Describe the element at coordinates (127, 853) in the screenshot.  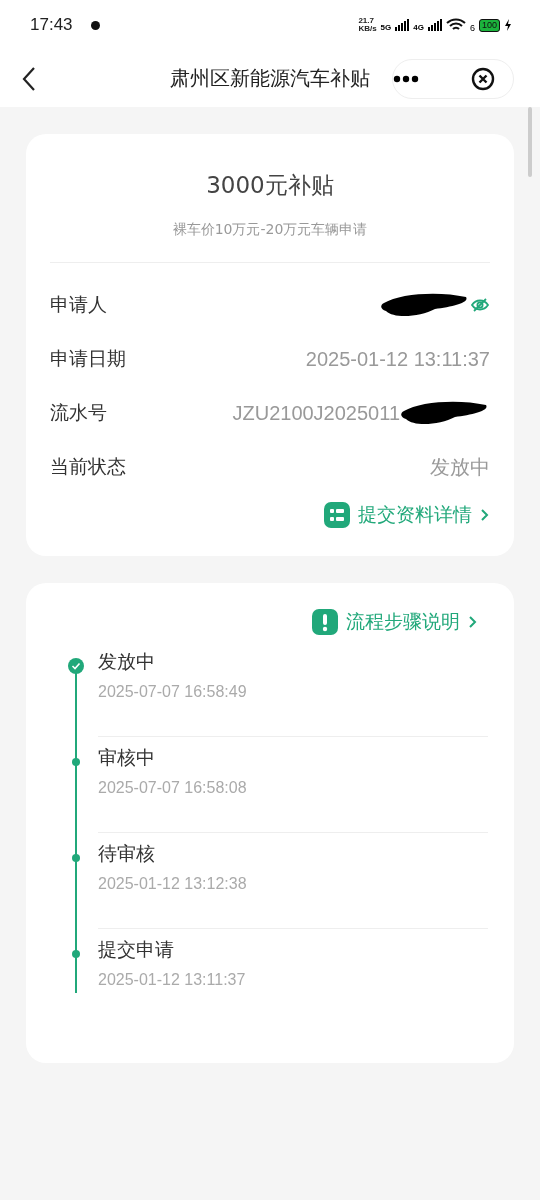
I see `step-title: 待审核` at that location.